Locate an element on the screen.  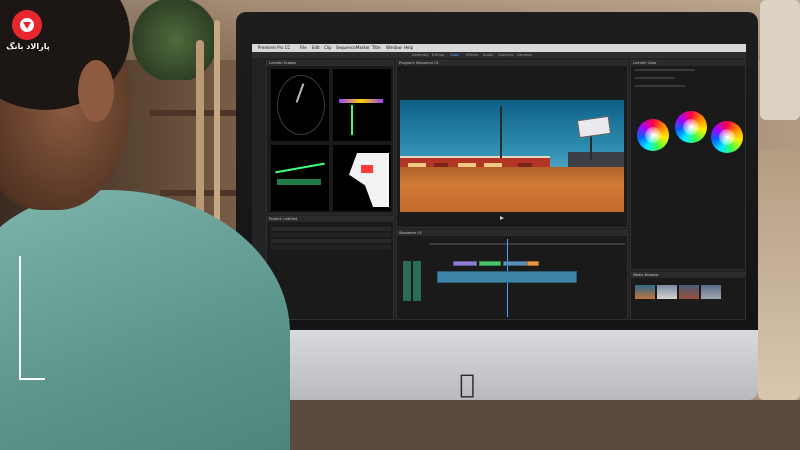
panel-title: Sequence 01 is located at coordinates (410, 233).